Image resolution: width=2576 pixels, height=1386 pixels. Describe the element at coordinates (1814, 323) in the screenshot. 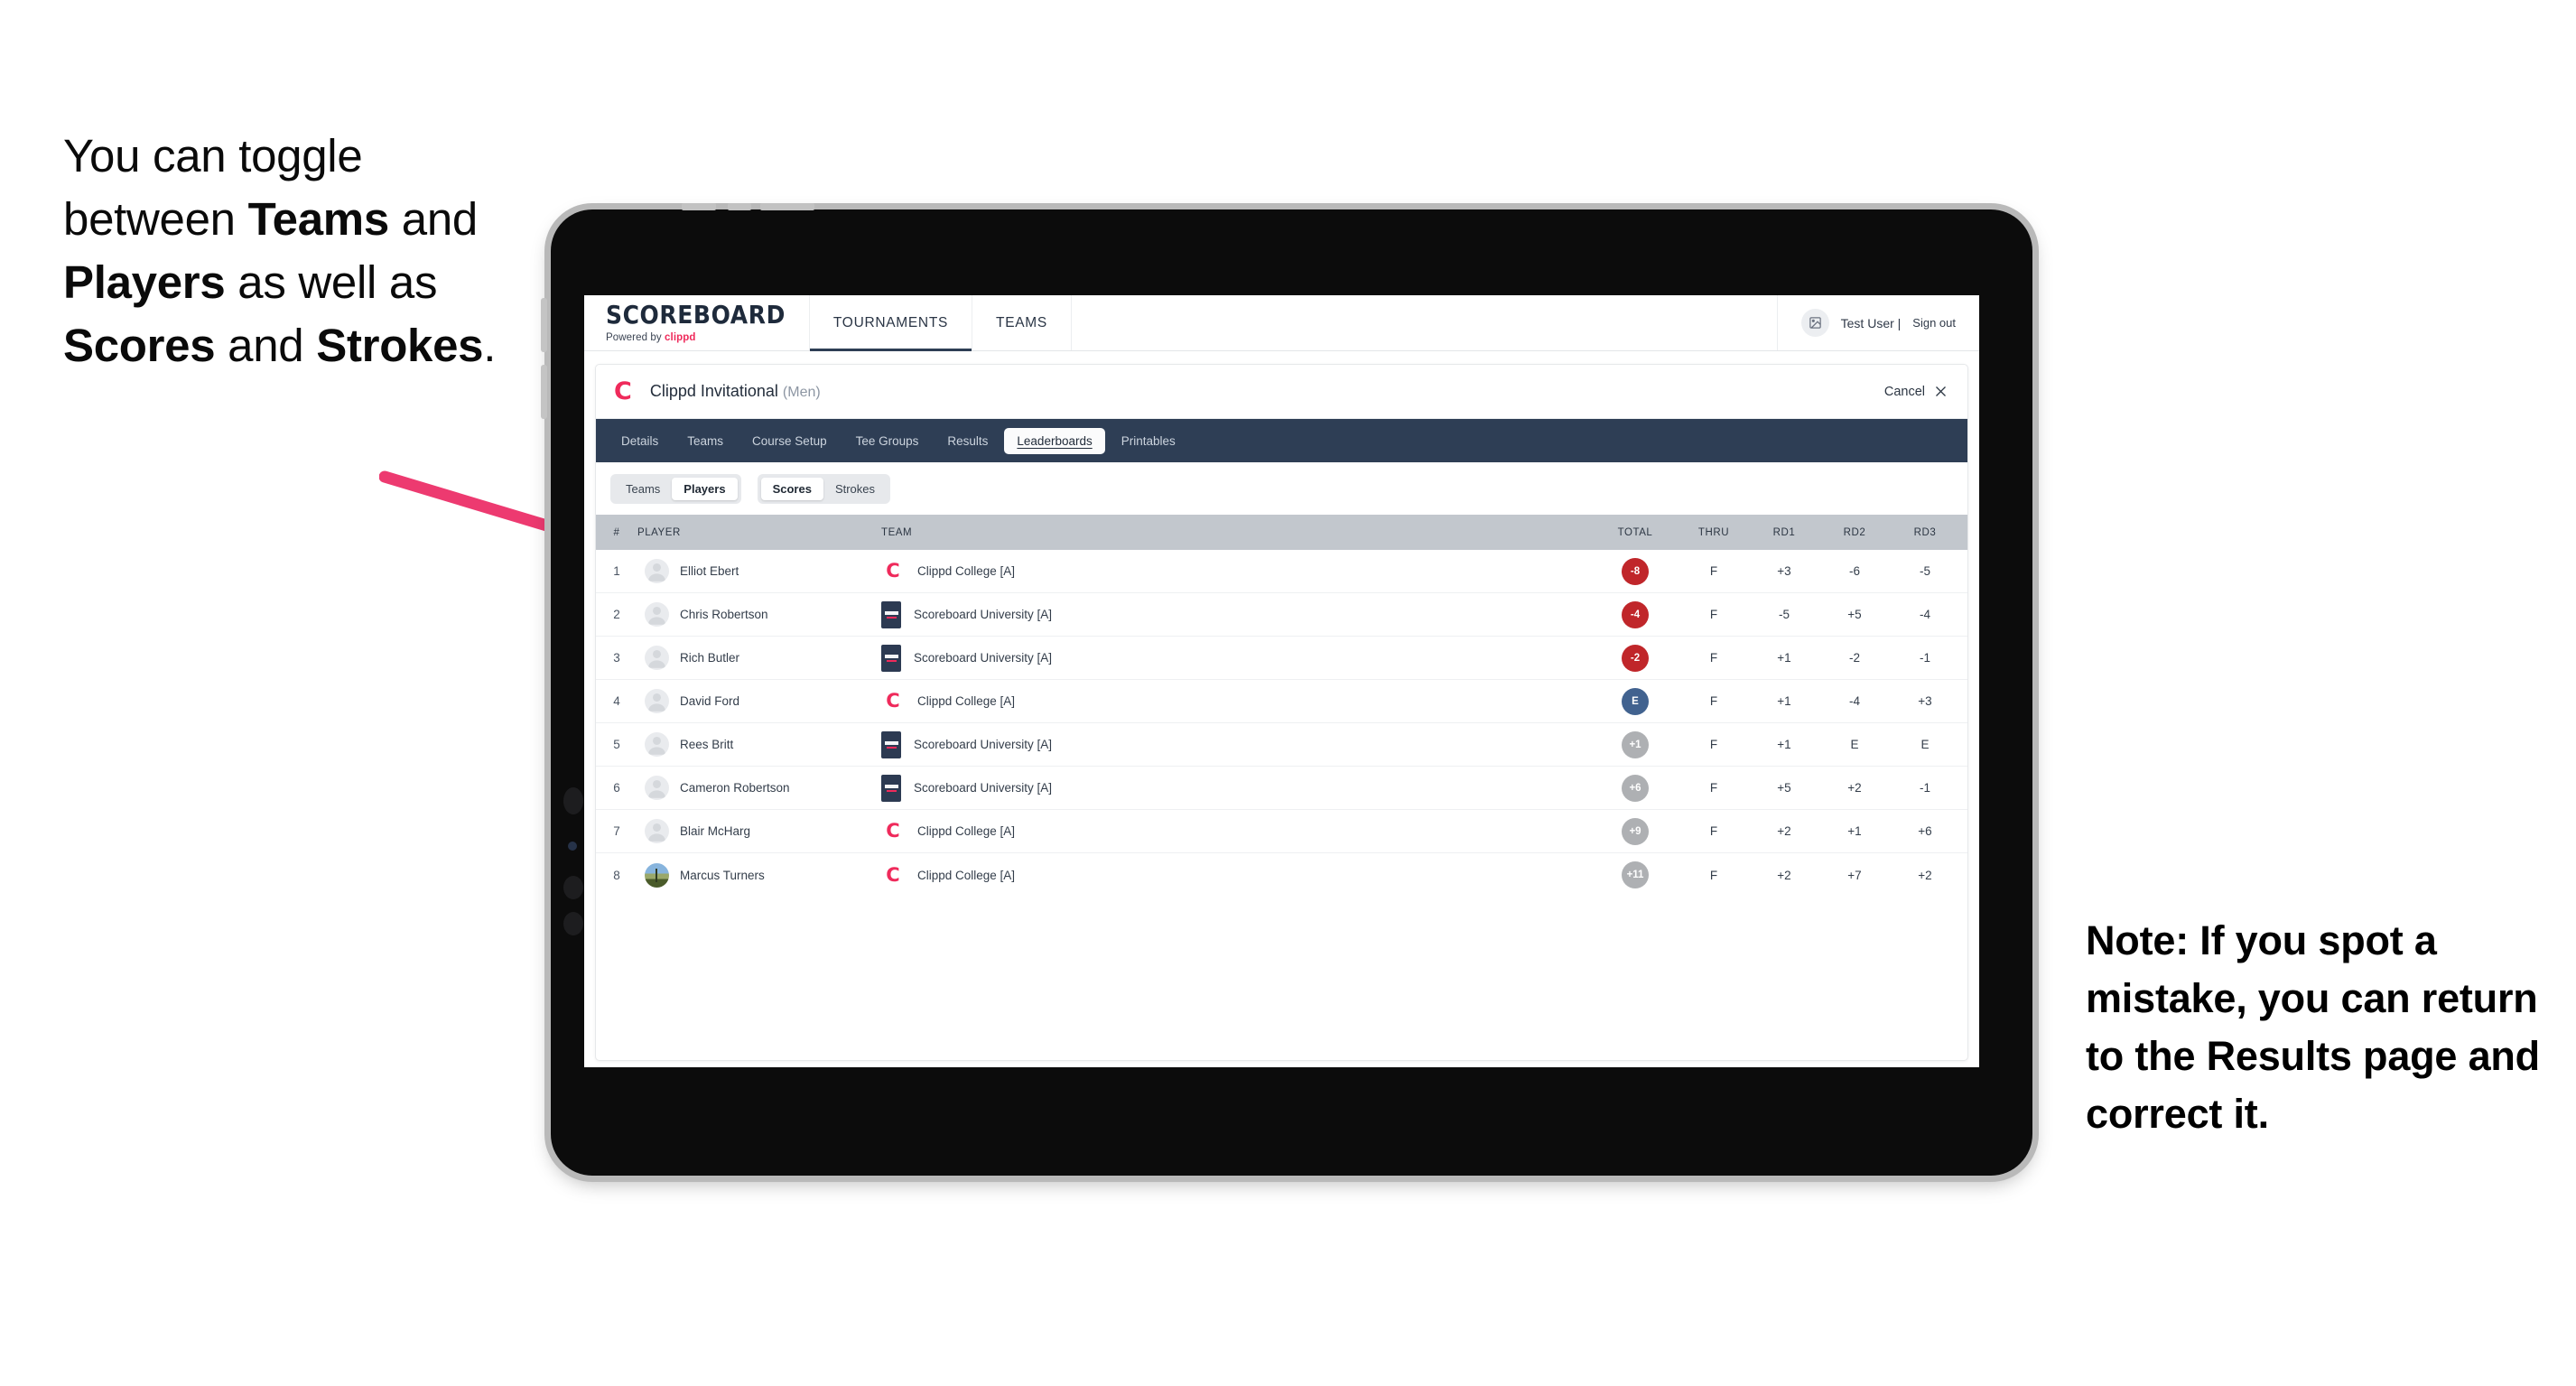

I see `image-placeholder-icon` at that location.